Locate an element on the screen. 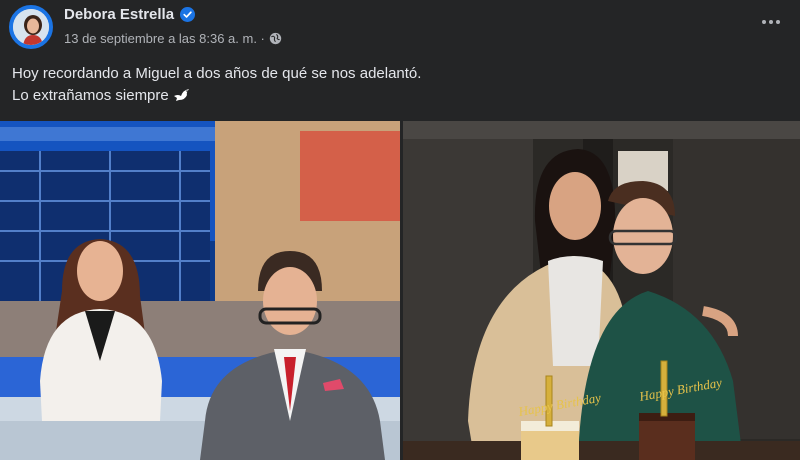 This screenshot has height=460, width=800. post-text-line-2-text: Lo extrañamos siempre is located at coordinates (90, 95).